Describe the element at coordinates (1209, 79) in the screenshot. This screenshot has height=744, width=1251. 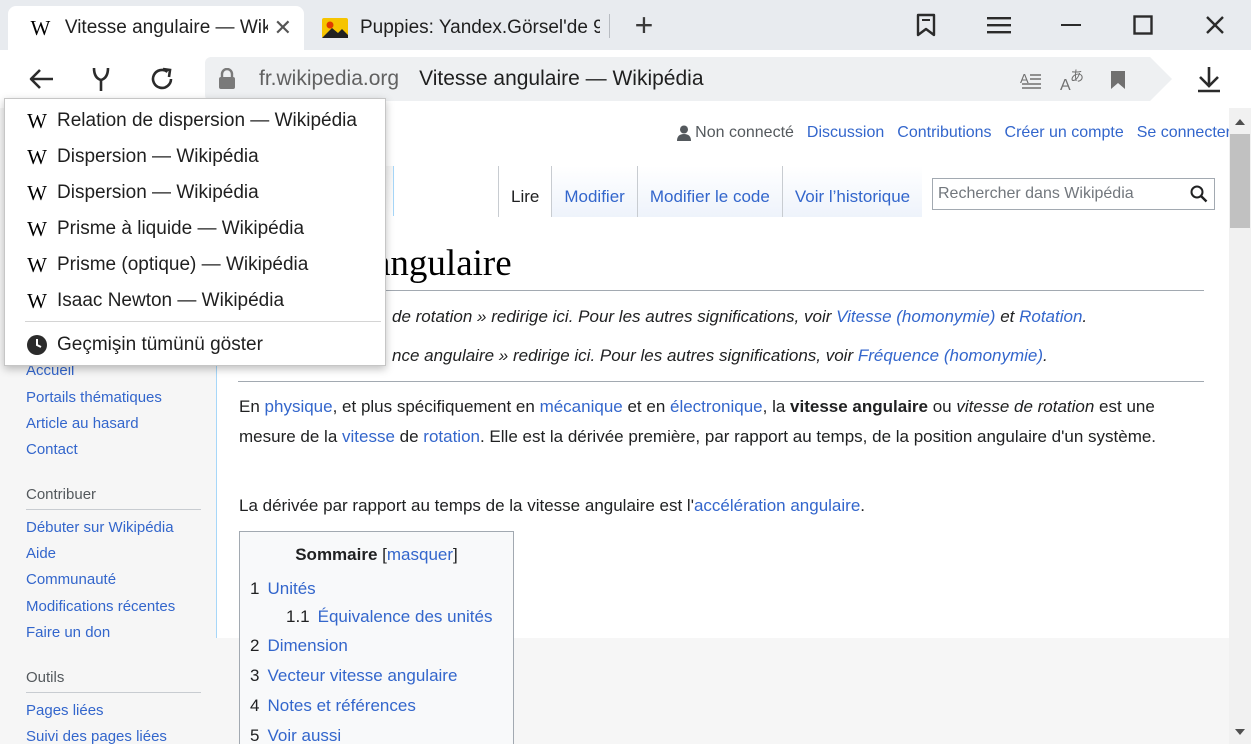
I see `downloads-button` at that location.